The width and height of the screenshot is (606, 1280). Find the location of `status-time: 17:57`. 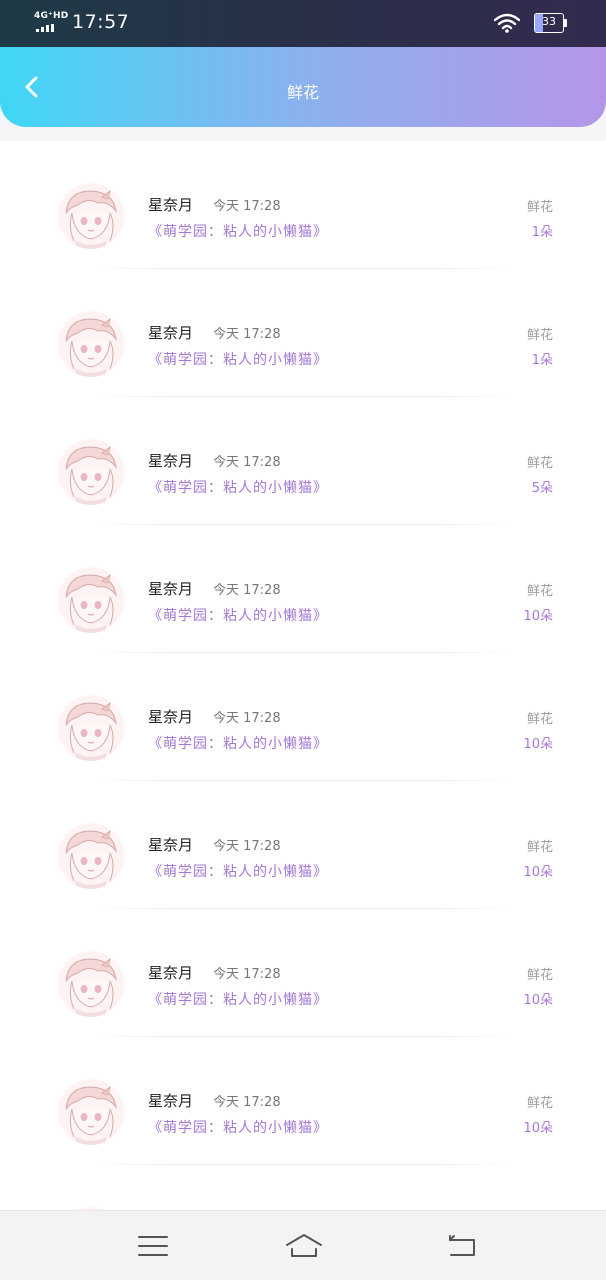

status-time: 17:57 is located at coordinates (101, 22).